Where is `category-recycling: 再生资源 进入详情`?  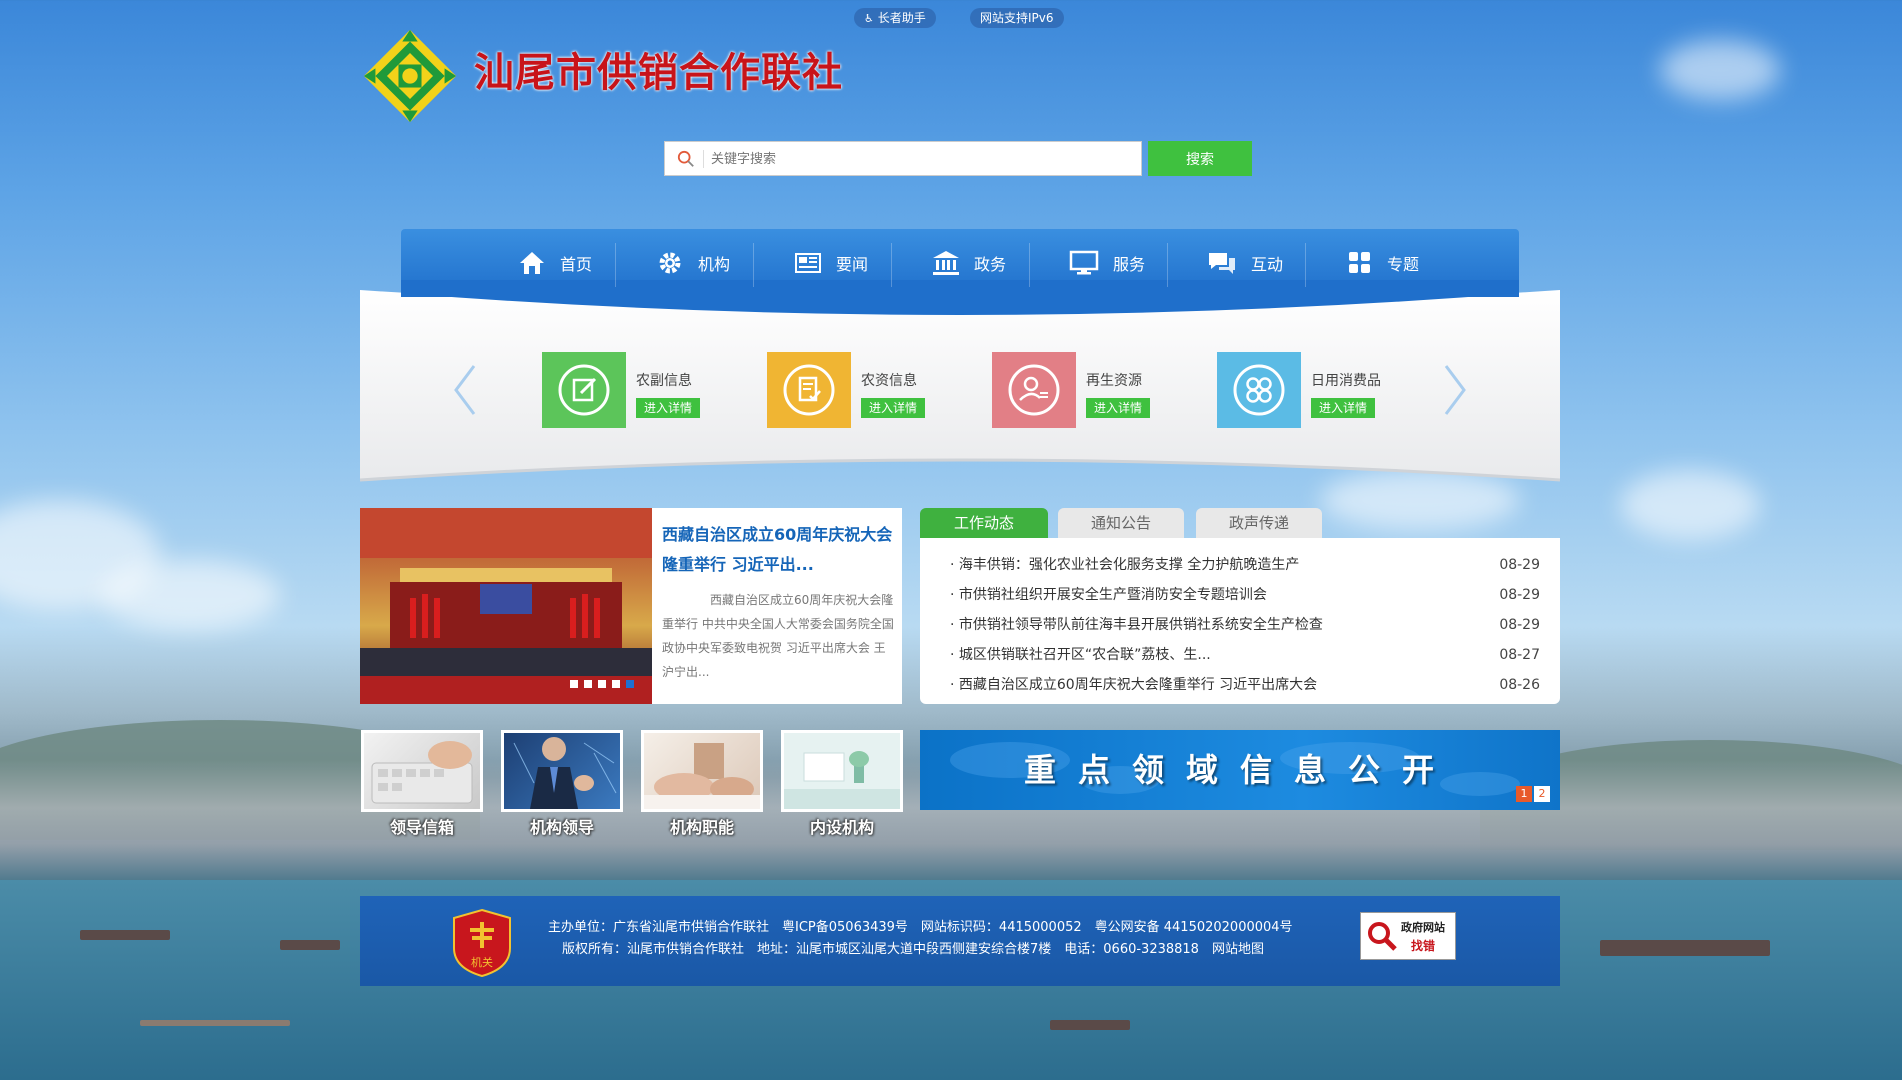 category-recycling: 再生资源 进入详情 is located at coordinates (1102, 392).